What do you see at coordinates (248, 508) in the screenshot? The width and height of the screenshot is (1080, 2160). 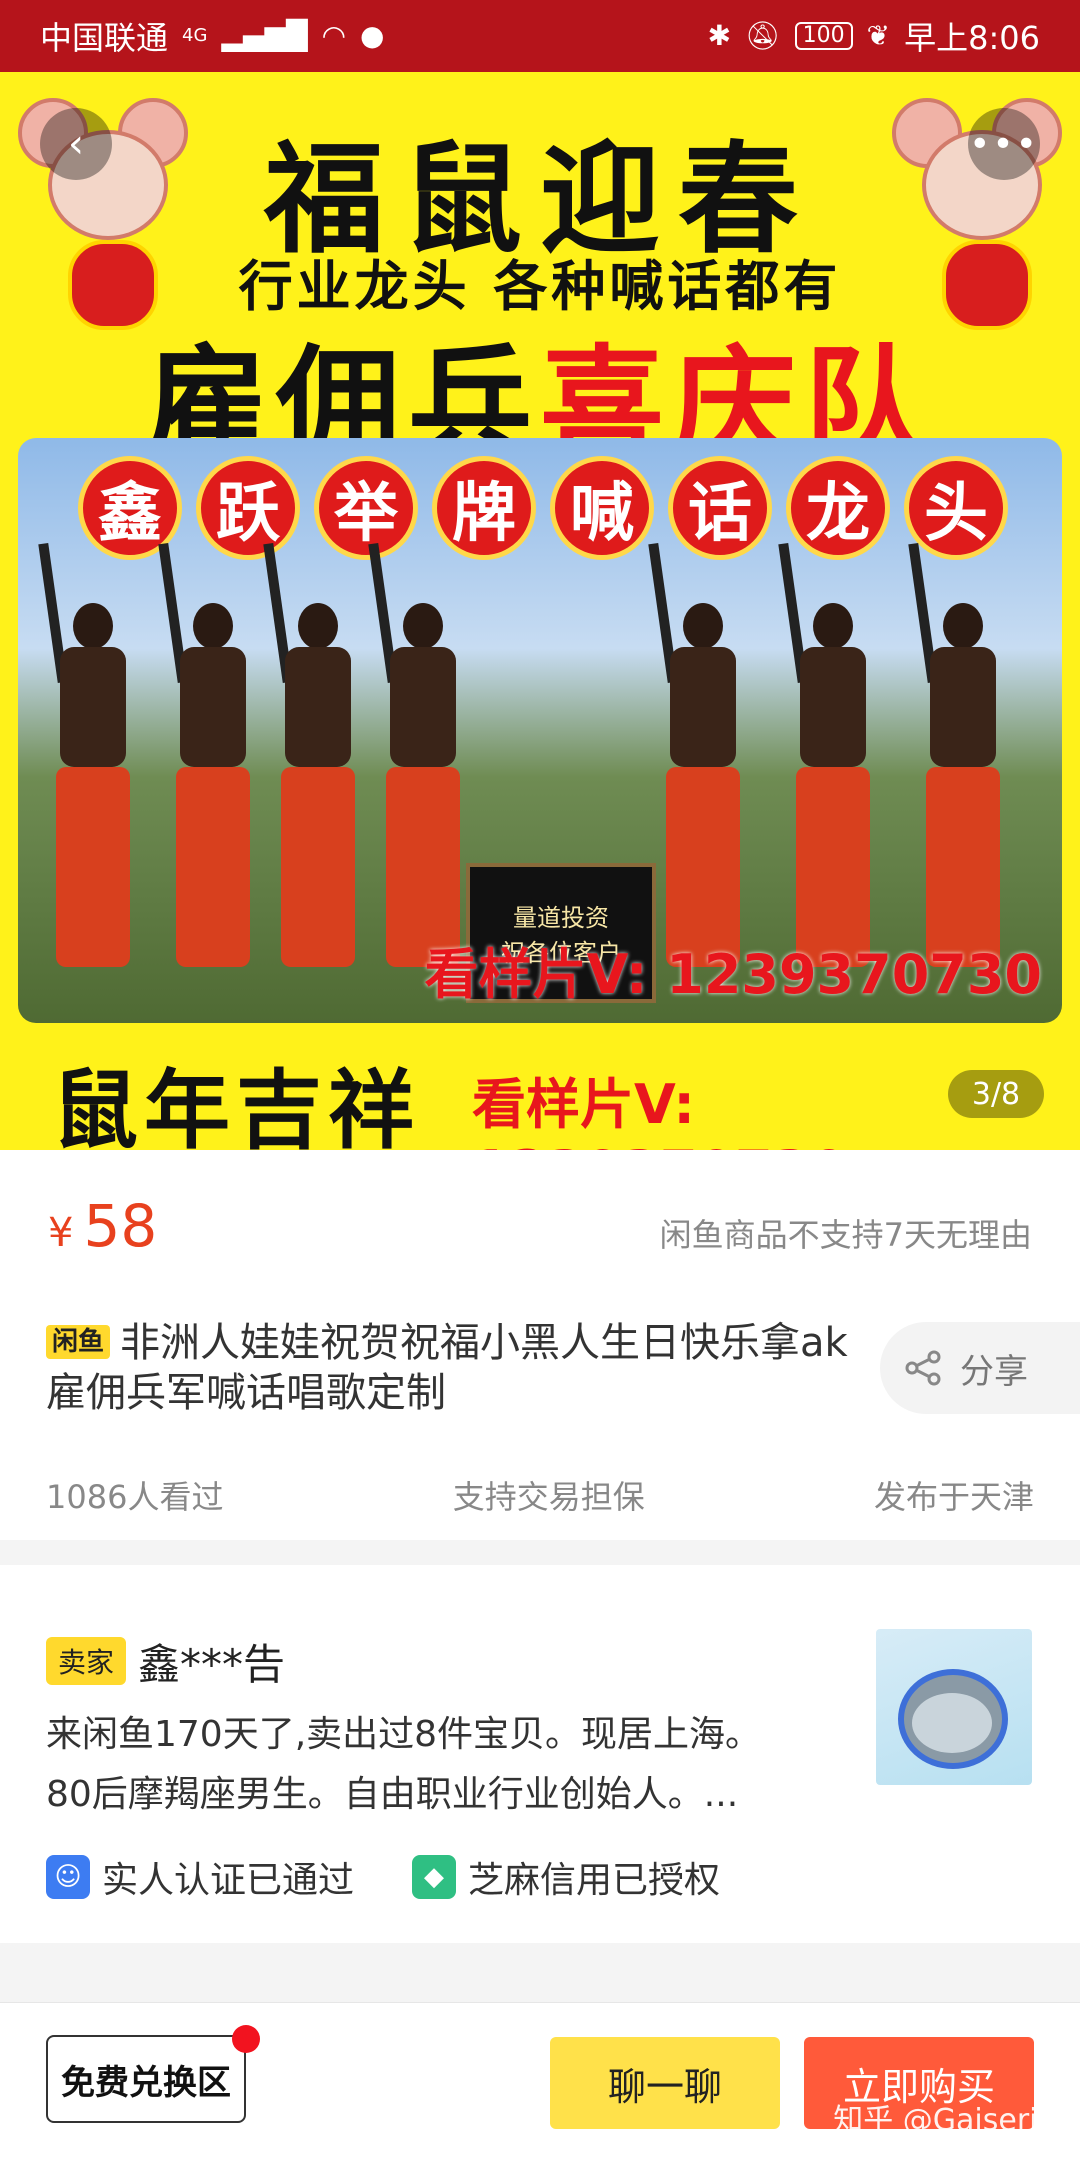 I see `lantern: 跃` at bounding box center [248, 508].